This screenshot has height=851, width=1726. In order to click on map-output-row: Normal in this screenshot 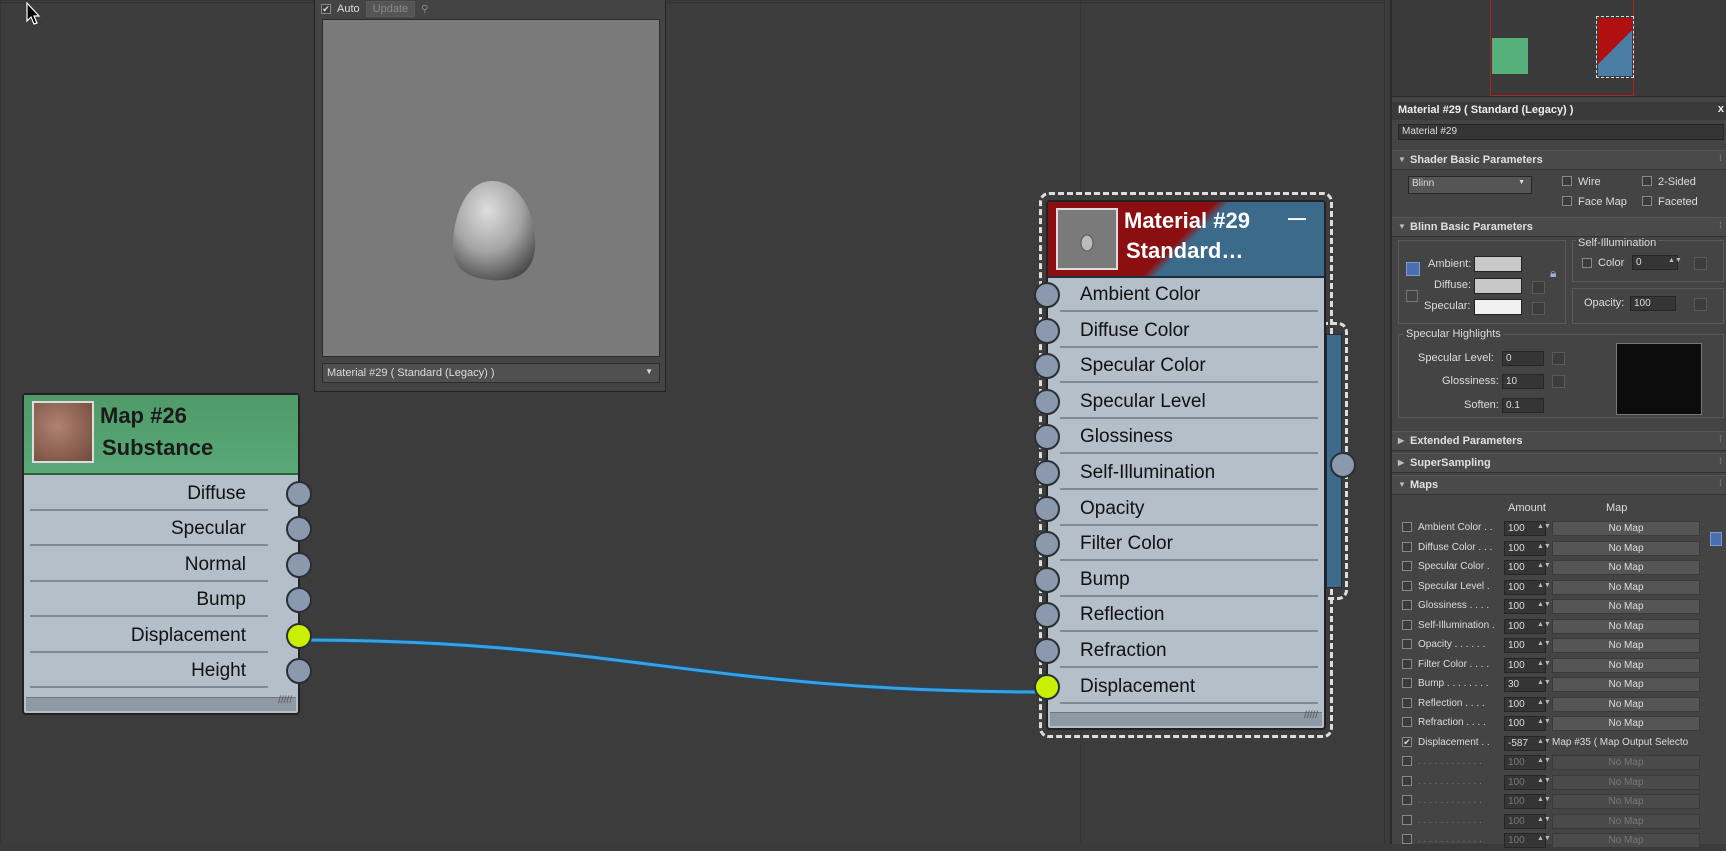, I will do `click(149, 565)`.